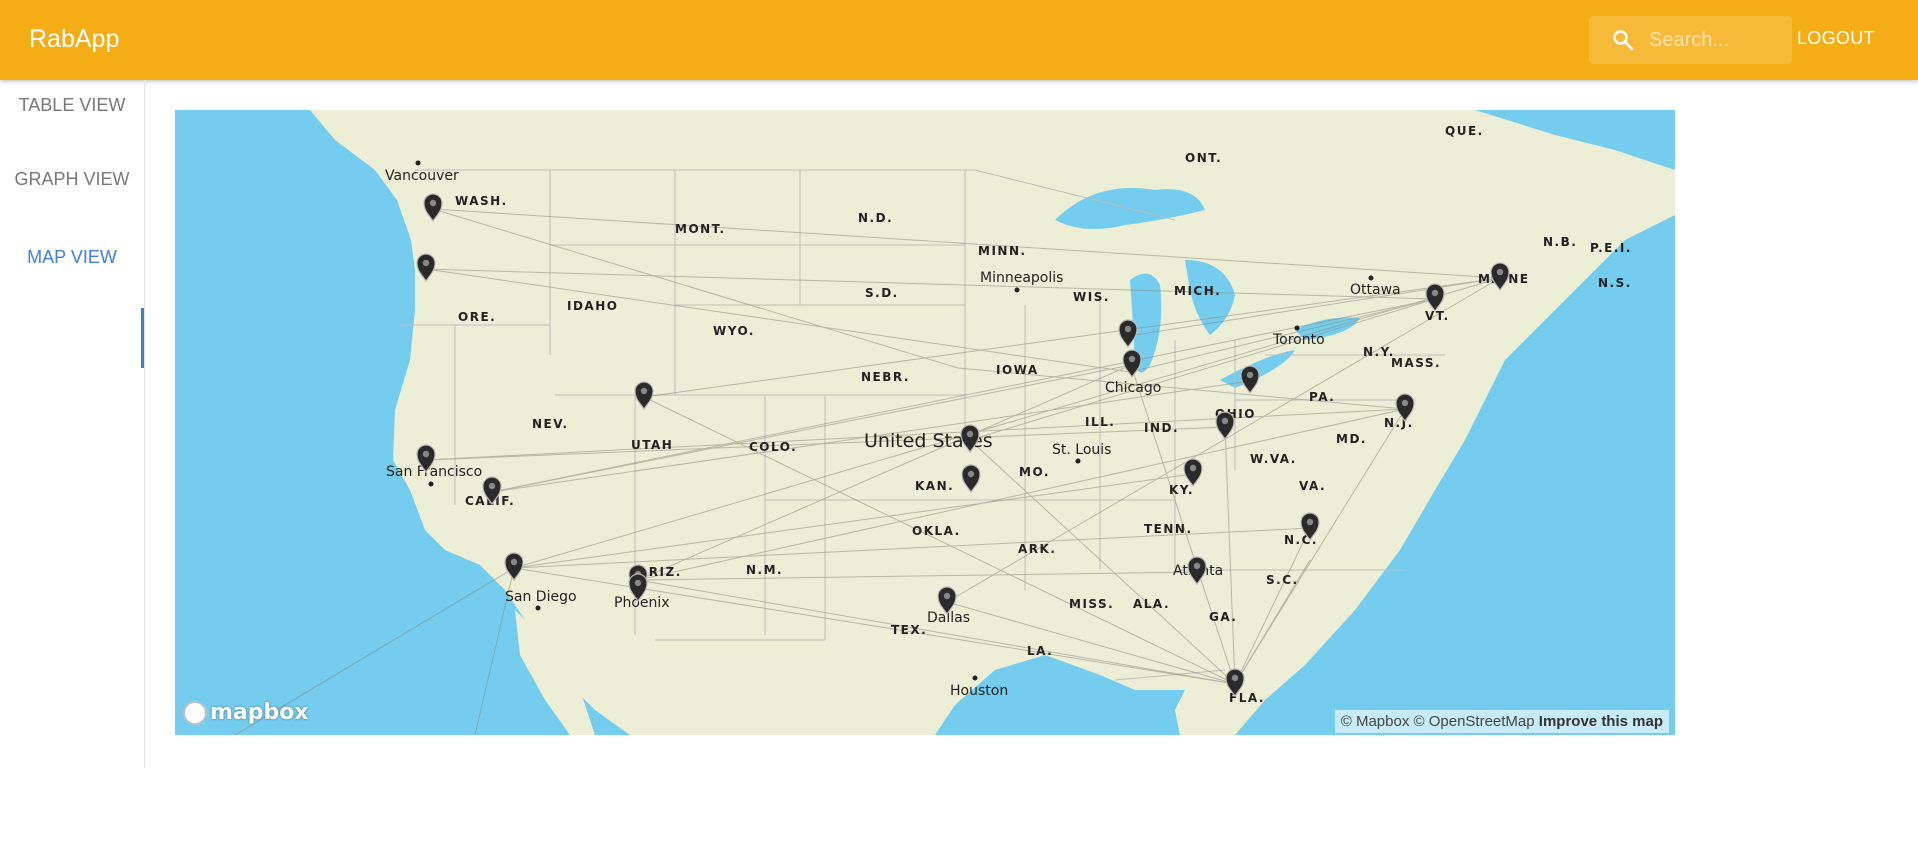 This screenshot has width=1918, height=867. Describe the element at coordinates (700, 229) in the screenshot. I see `label-mont: MONT.` at that location.